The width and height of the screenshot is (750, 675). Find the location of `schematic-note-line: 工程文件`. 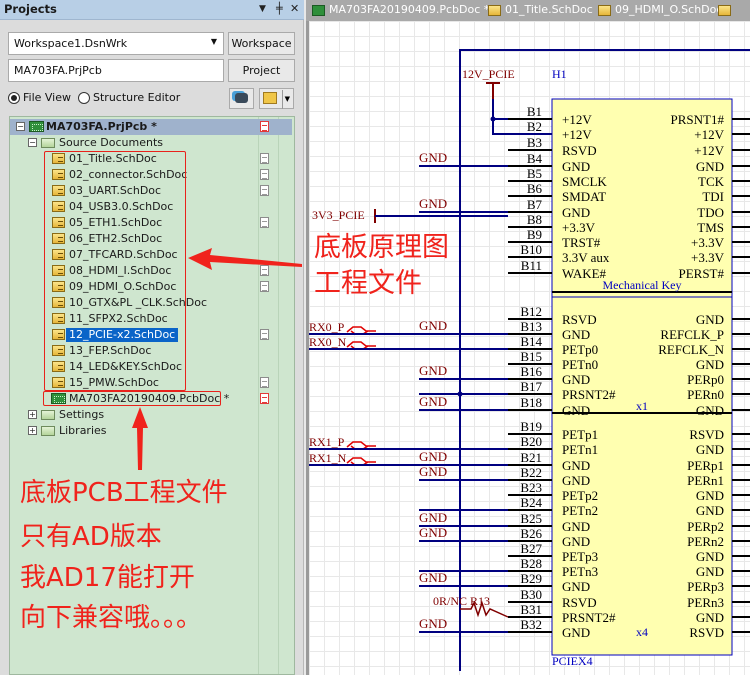

schematic-note-line: 工程文件 is located at coordinates (368, 283).